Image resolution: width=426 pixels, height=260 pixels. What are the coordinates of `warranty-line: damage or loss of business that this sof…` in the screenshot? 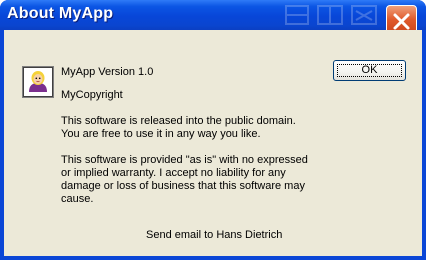 It's located at (183, 186).